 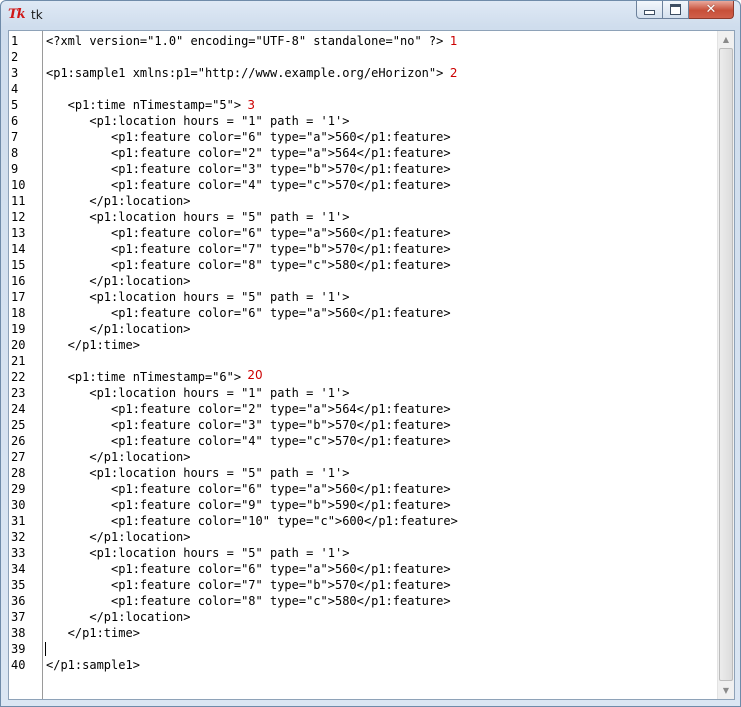 I want to click on line-number: 36, so click(x=18, y=601).